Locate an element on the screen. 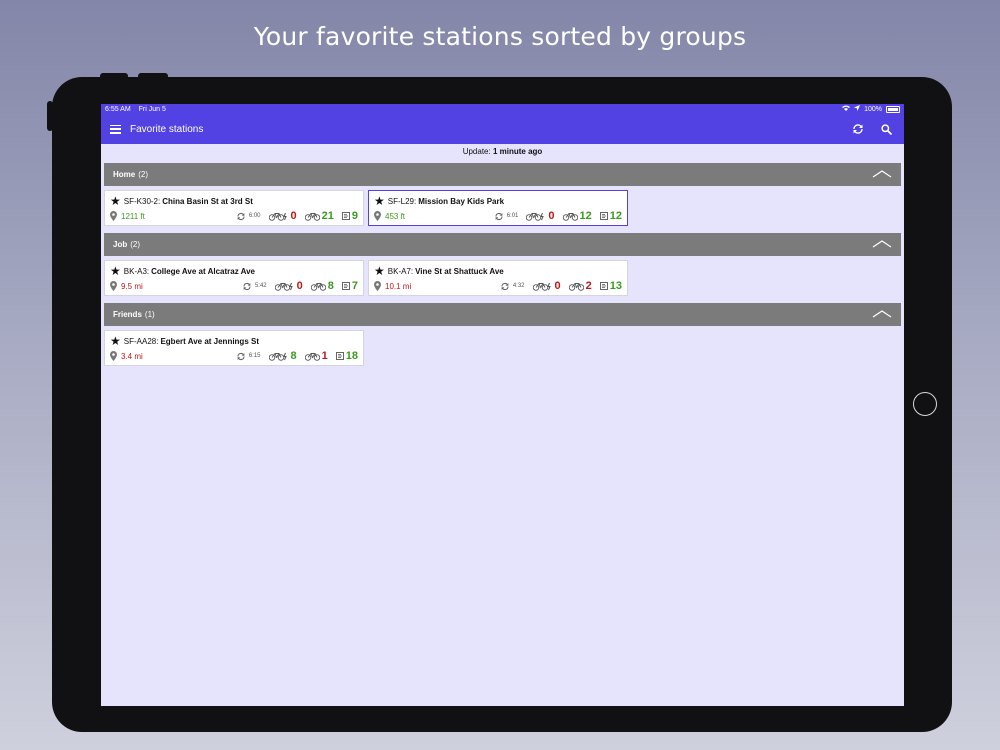 This screenshot has height=750, width=1000. station-distance: 10.1 mi is located at coordinates (398, 286).